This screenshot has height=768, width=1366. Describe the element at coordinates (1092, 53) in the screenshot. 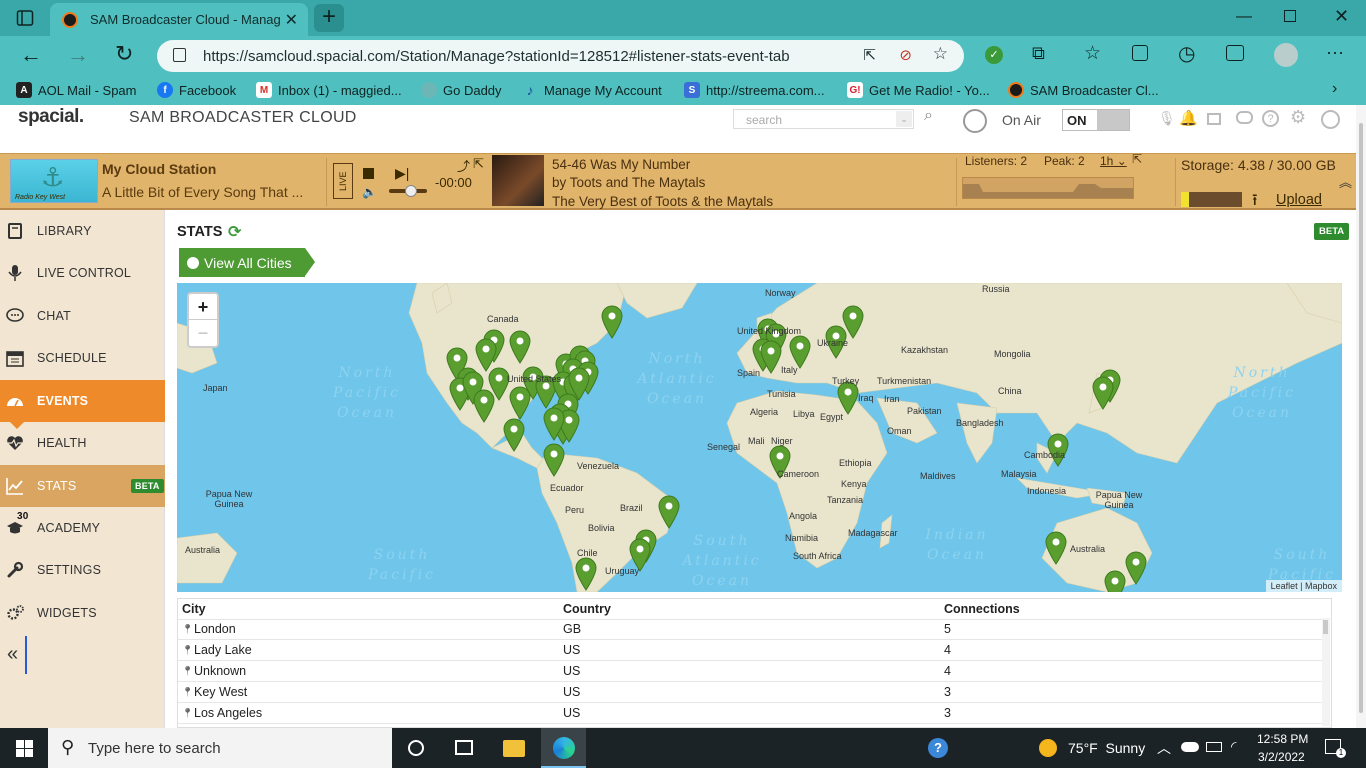

I see `favorites-icon: ☆` at that location.